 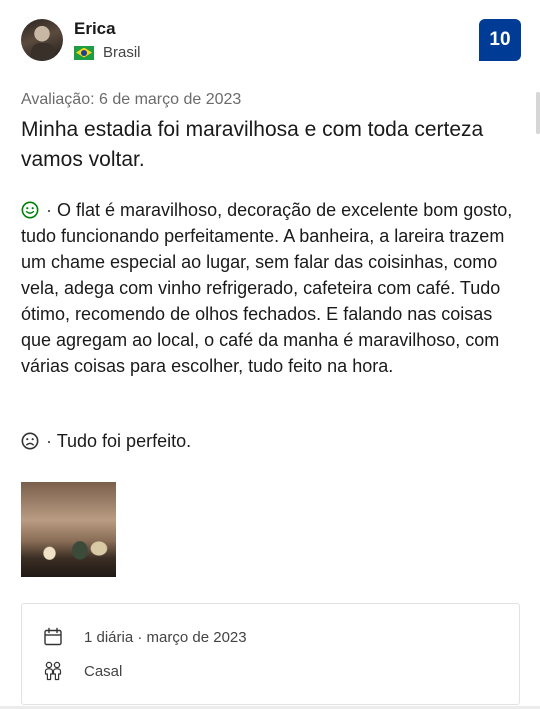 What do you see at coordinates (270, 654) in the screenshot?
I see `stay-info-card: 1 diária · março de 2023 Casal` at bounding box center [270, 654].